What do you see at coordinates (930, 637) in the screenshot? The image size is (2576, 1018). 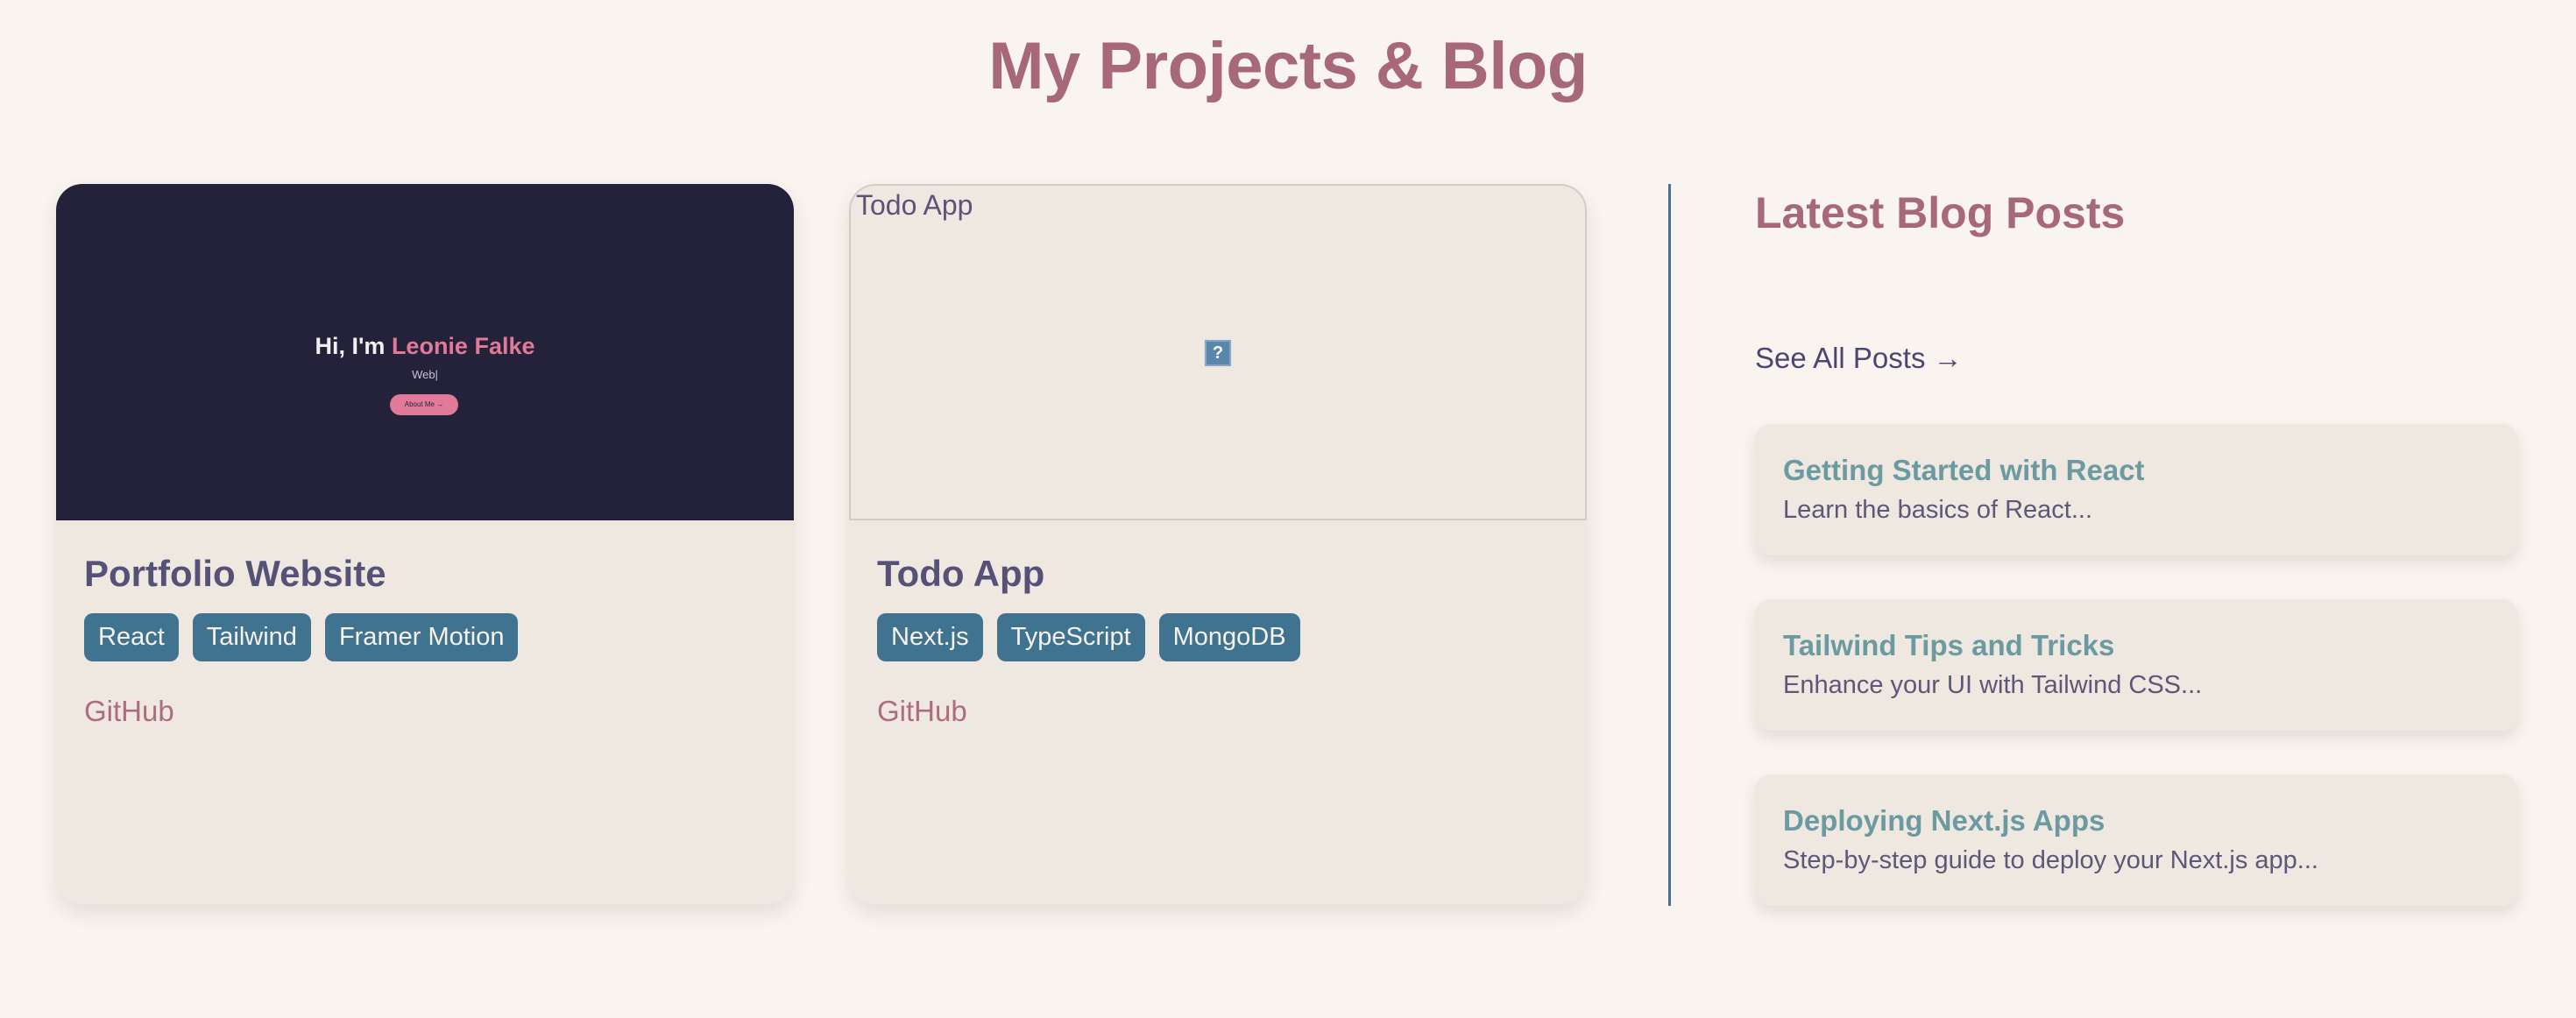 I see `tech-tag: Next.js` at bounding box center [930, 637].